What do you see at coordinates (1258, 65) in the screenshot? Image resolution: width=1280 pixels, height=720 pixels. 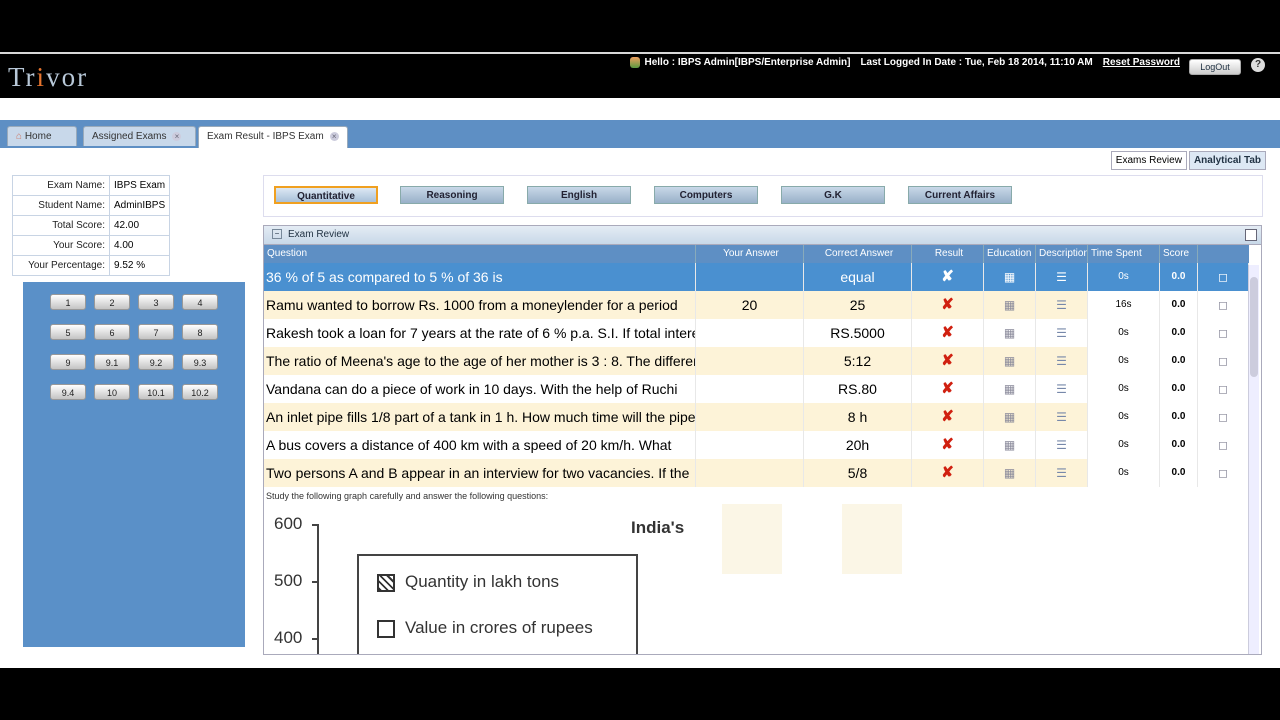 I see `help-icon: ?` at bounding box center [1258, 65].